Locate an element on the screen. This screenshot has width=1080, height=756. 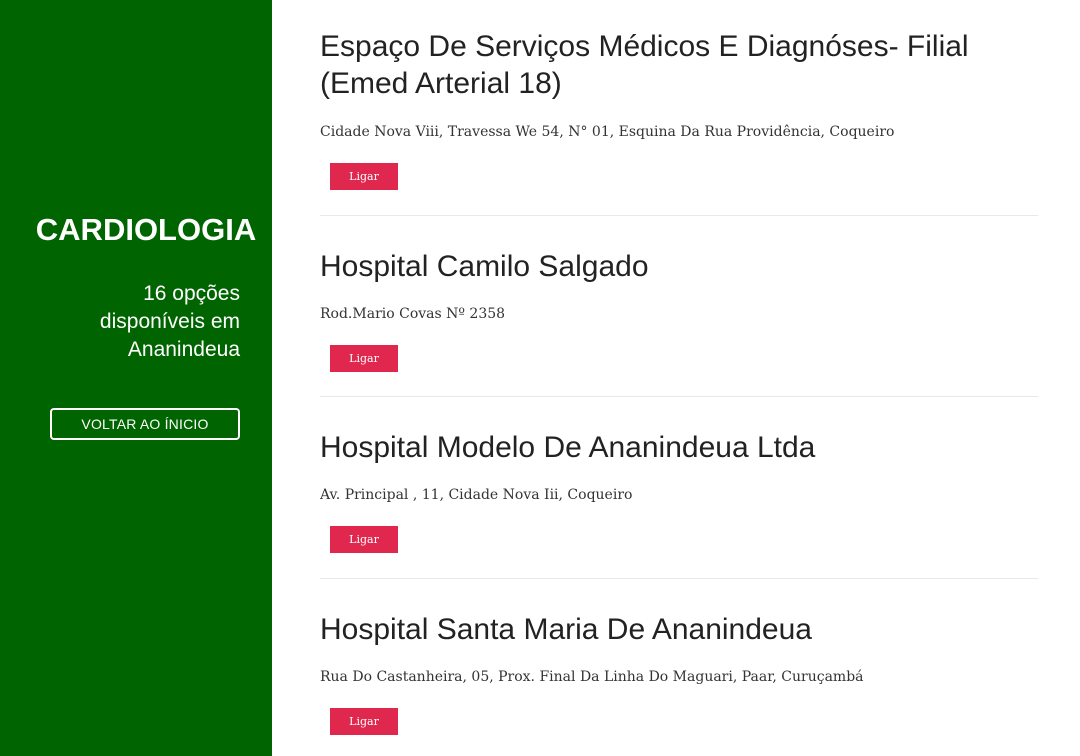
specialty-title: CARDIOLOGIA is located at coordinates (146, 229).